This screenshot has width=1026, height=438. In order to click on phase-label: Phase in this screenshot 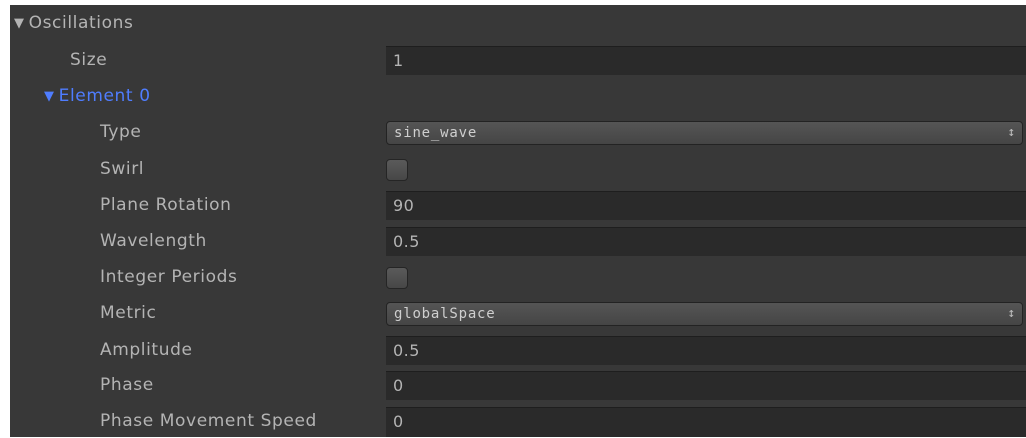, I will do `click(127, 385)`.